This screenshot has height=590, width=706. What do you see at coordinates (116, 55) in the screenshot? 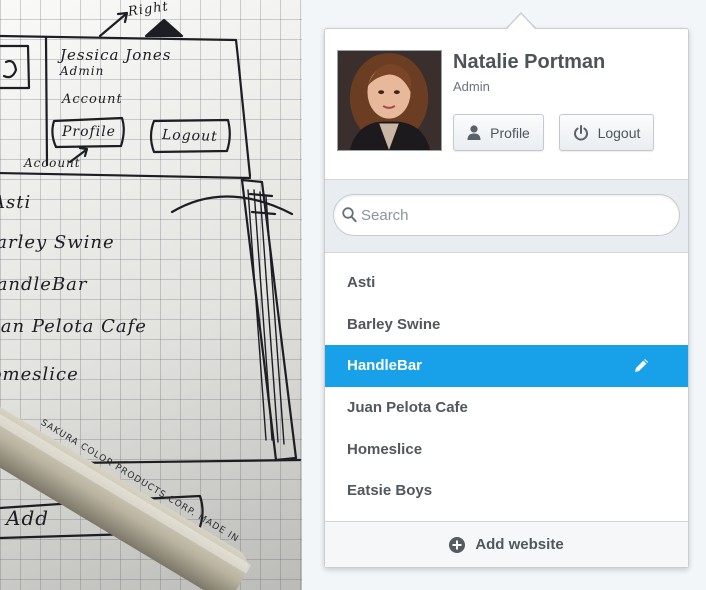
I see `sketch-text-name: Jessica Jones` at bounding box center [116, 55].